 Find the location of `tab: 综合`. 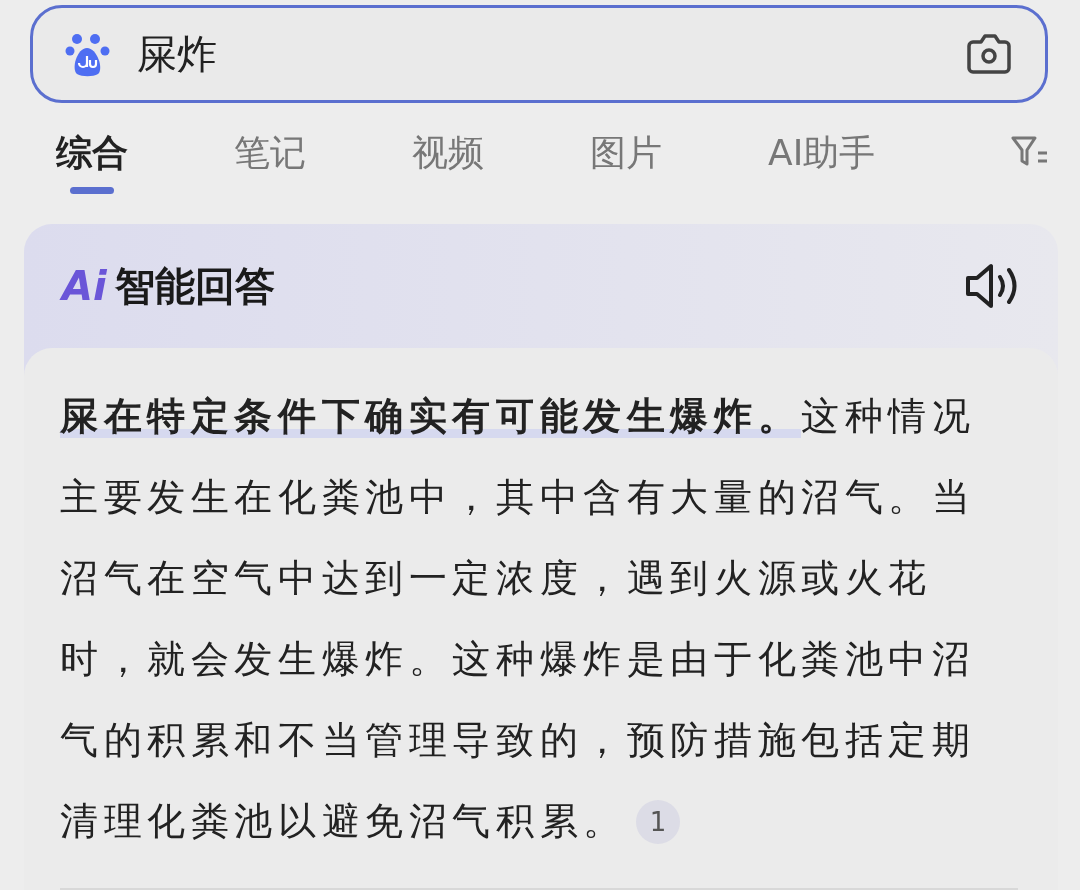

tab: 综合 is located at coordinates (92, 162).